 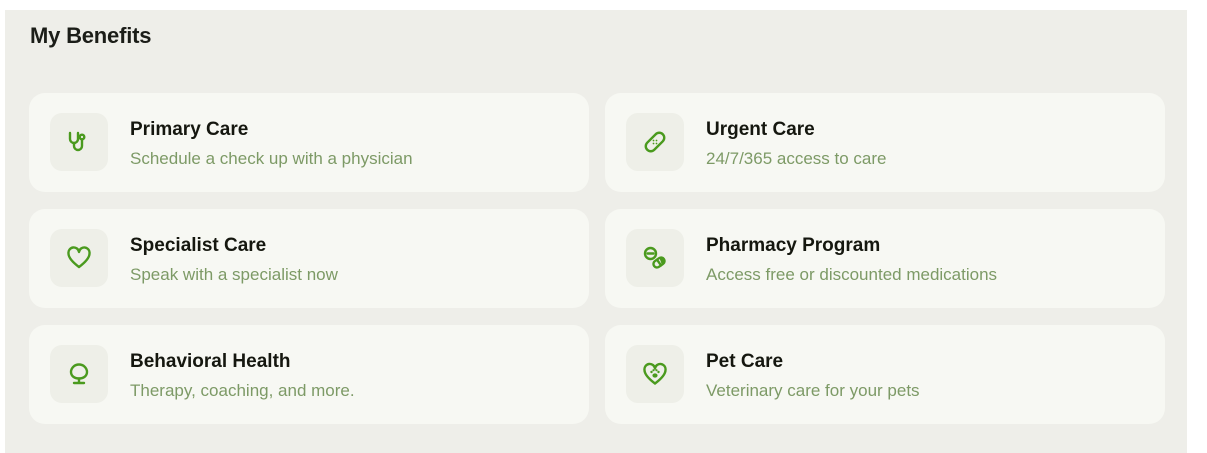 I want to click on benefit-title: Pet Care, so click(x=745, y=361).